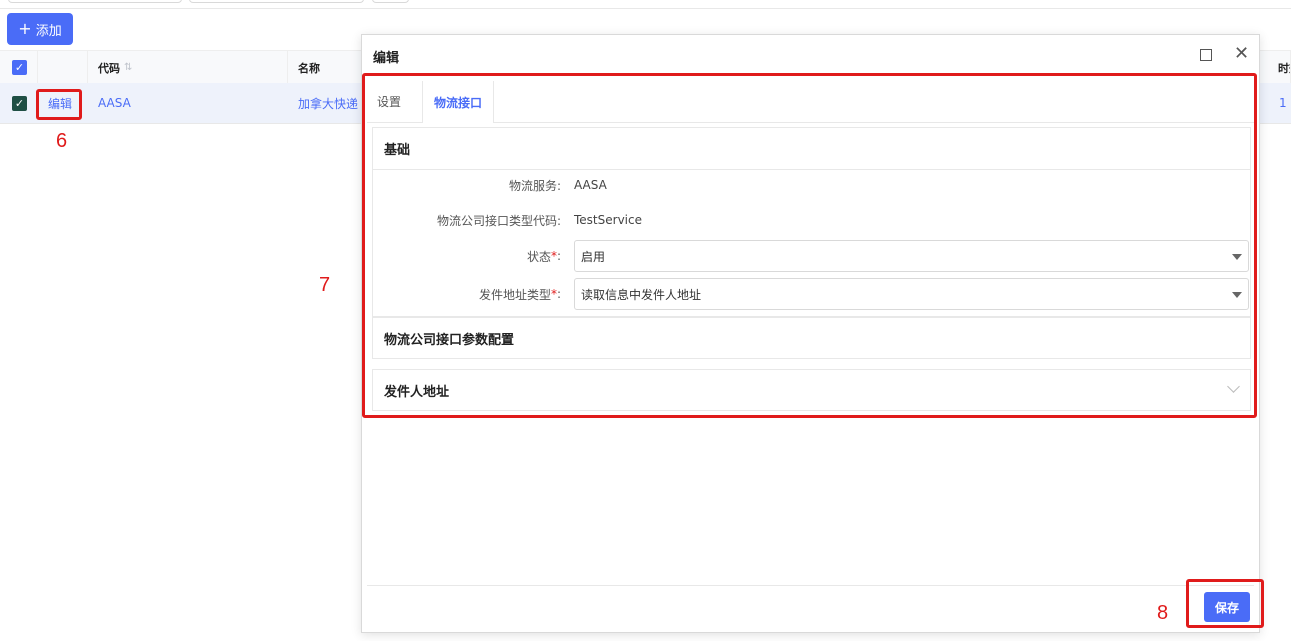  I want to click on dialog-title: 编辑, so click(386, 58).